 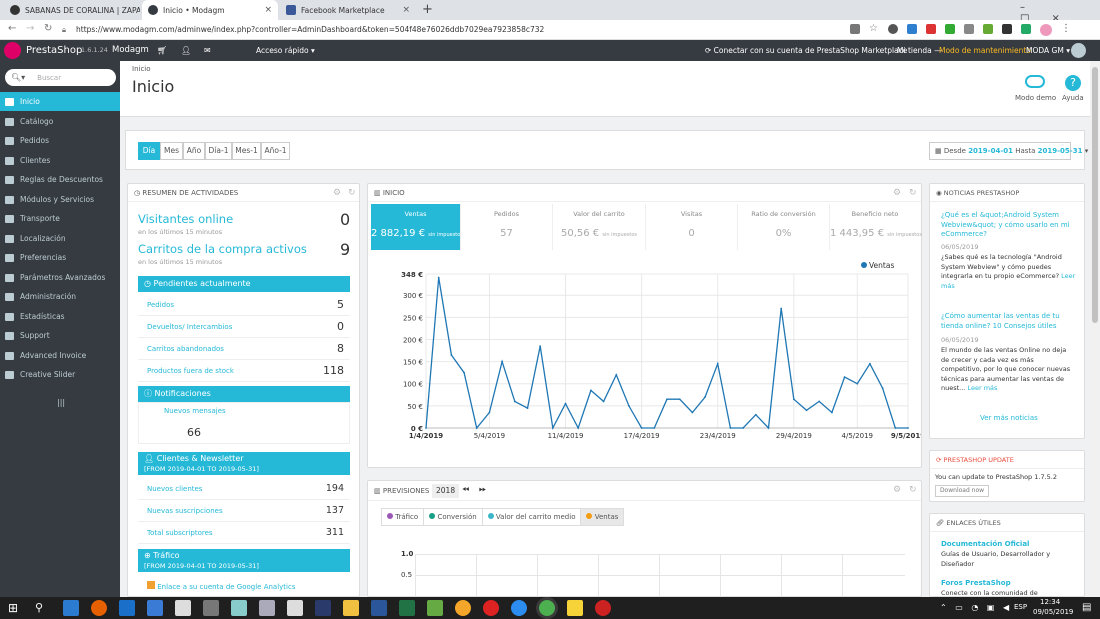 What do you see at coordinates (71, 608) in the screenshot?
I see `edge-icon` at bounding box center [71, 608].